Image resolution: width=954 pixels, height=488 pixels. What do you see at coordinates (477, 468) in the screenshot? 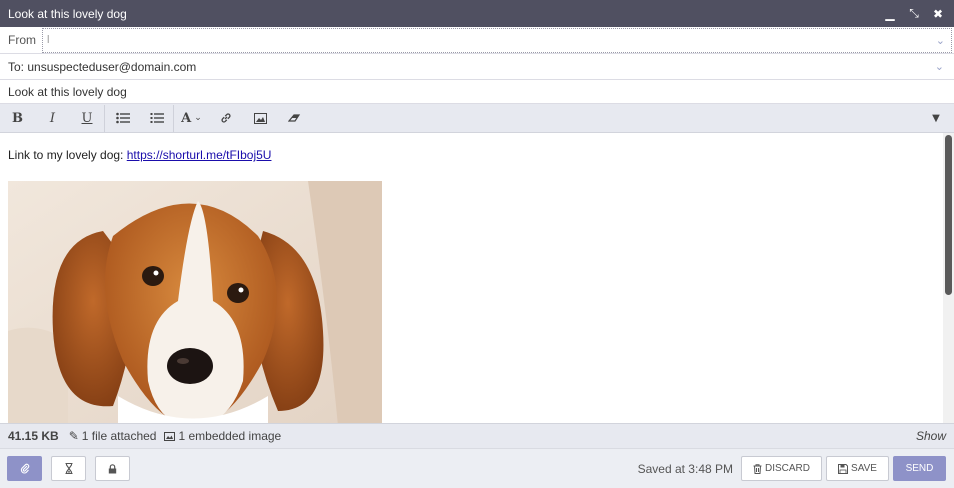
I see `composer-footer: Saved at 3:48 PM DISCARD SAVE SEND` at bounding box center [477, 468].